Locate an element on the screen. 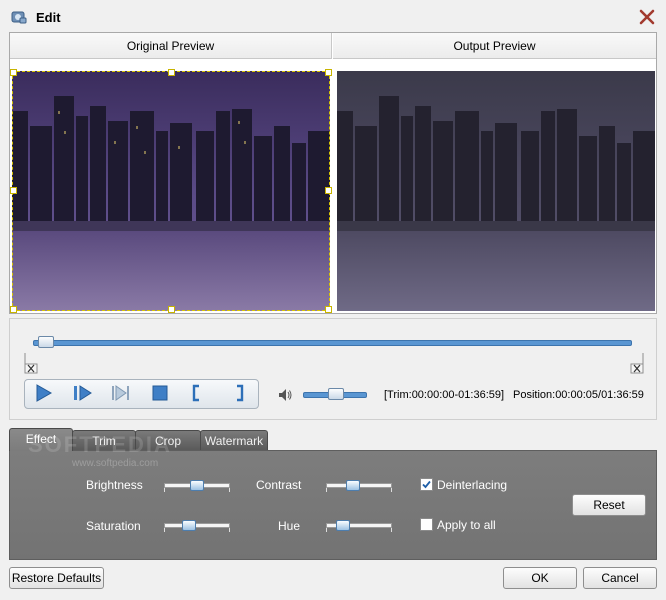  playback-controls is located at coordinates (141, 394).